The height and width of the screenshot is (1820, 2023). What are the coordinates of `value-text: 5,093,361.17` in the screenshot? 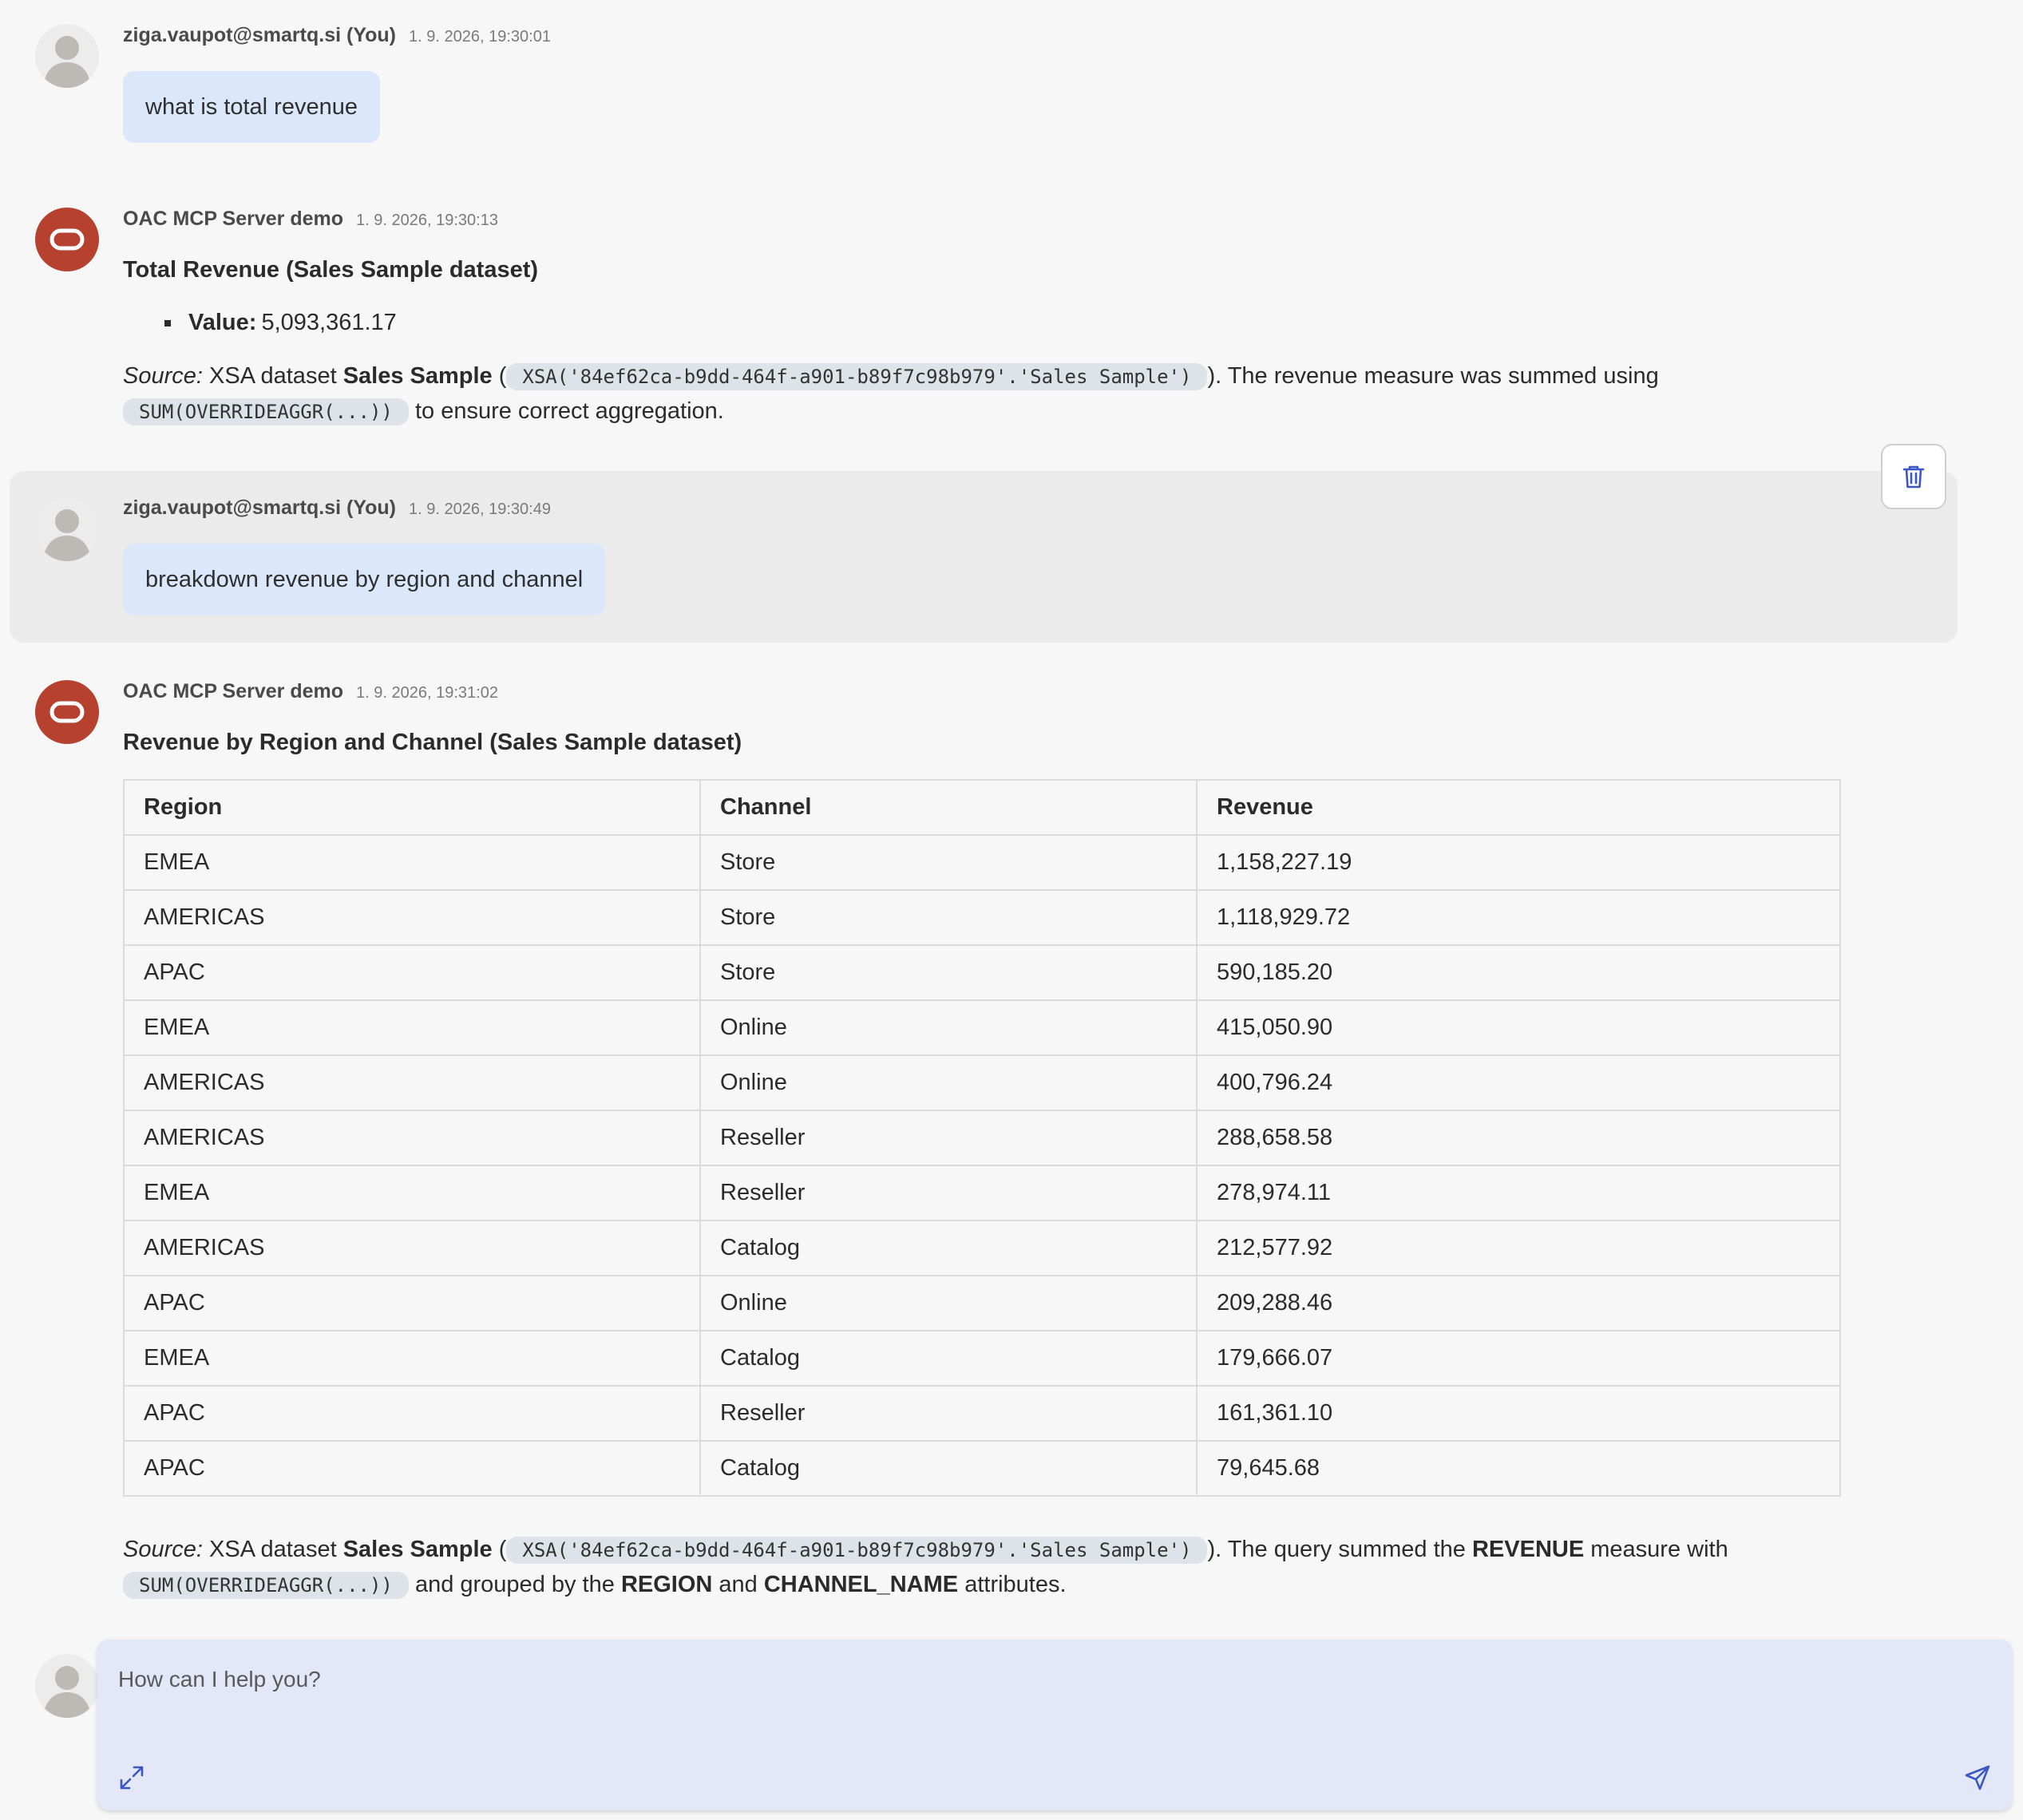 It's located at (329, 322).